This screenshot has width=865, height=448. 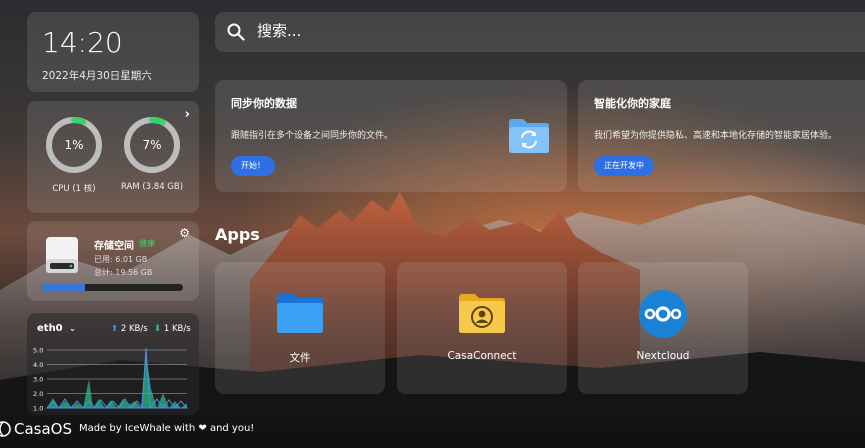 I want to click on chevron-right-icon: ›, so click(x=187, y=114).